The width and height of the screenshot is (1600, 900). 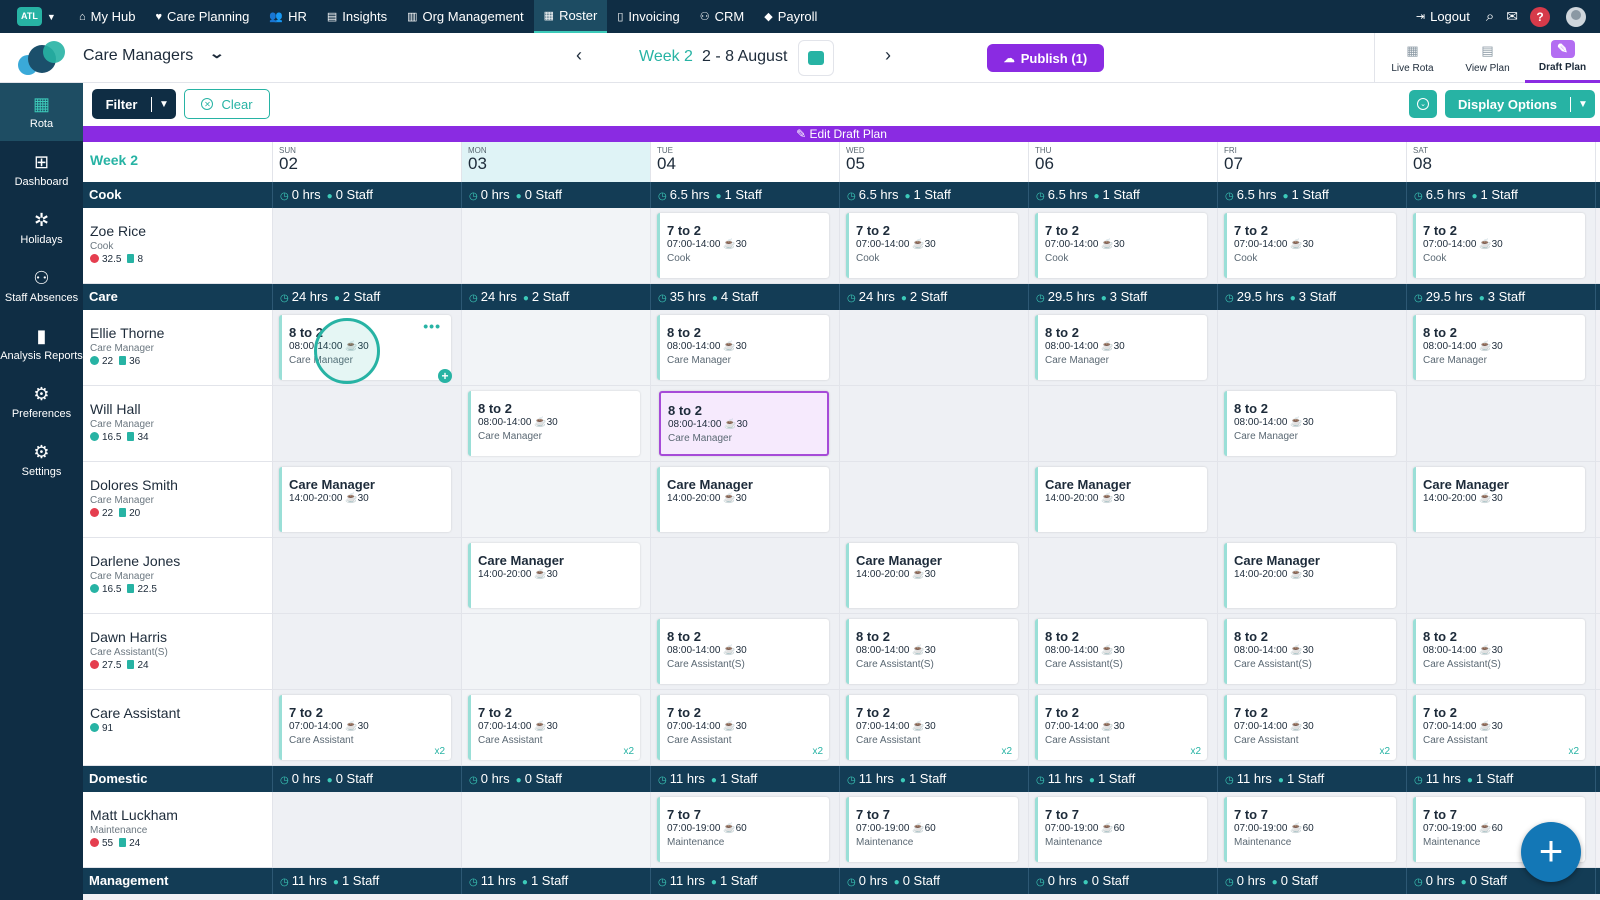 I want to click on shift-card: 8 to 2 08:00-14:00 ☕30 Care Manager ••• +, so click(x=365, y=349).